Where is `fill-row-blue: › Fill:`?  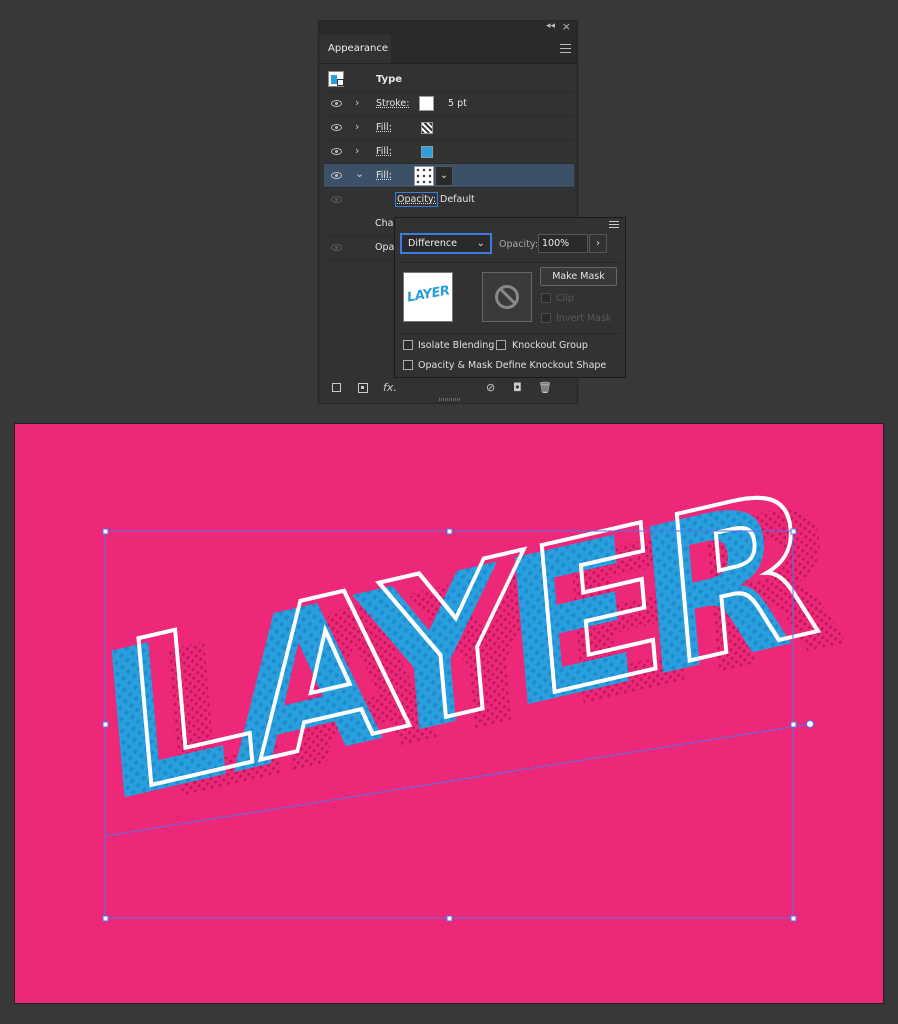 fill-row-blue: › Fill: is located at coordinates (449, 152).